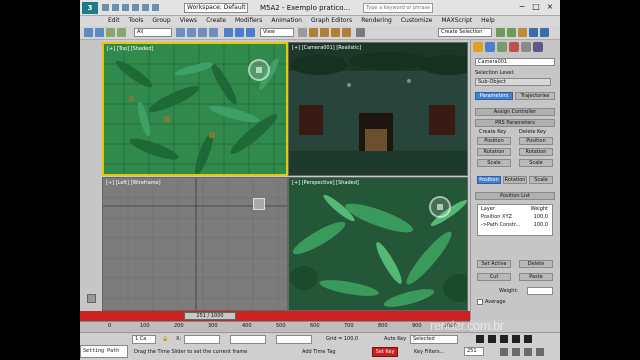  Describe the element at coordinates (259, 204) in the screenshot. I see `camera-gizmo-icon` at that location.